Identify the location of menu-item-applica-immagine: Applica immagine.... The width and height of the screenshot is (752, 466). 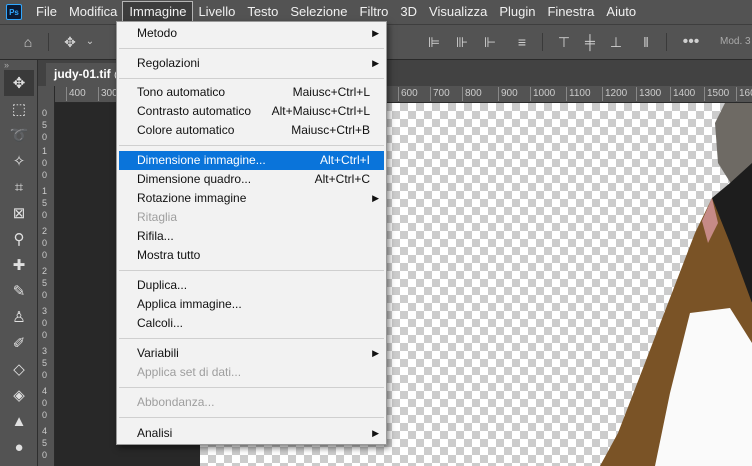
(251, 304).